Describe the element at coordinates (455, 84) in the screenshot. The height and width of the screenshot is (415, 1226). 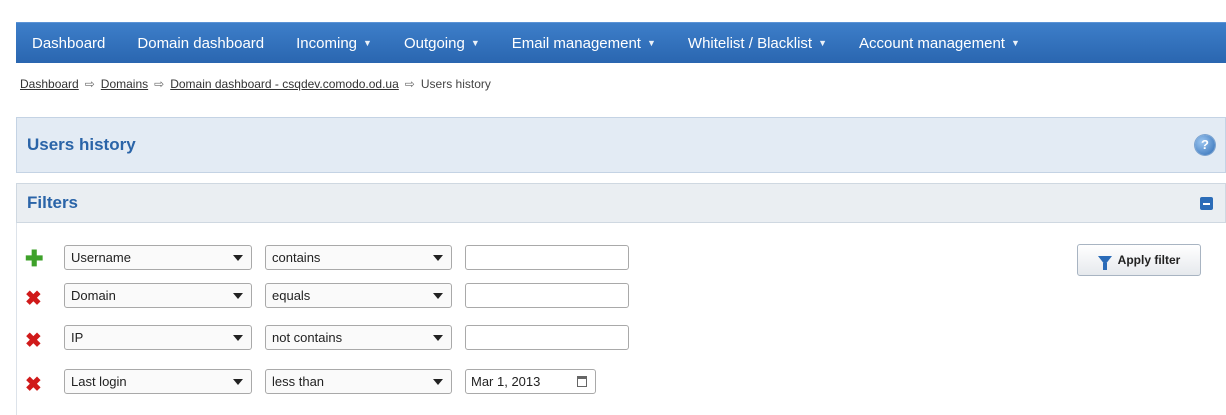
I see `breadcrumb-current: Users history` at that location.